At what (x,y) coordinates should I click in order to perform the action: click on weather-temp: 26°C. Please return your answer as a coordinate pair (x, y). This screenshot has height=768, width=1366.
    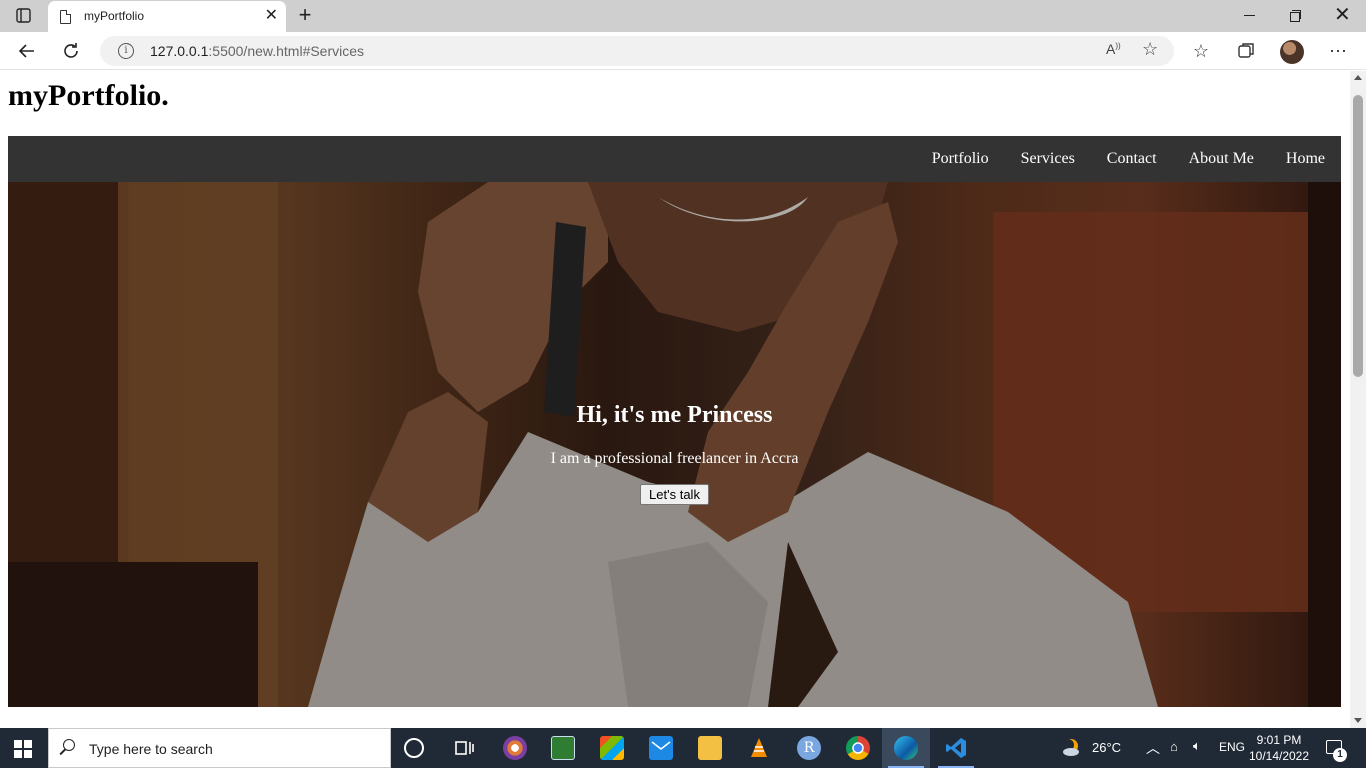
    Looking at the image, I should click on (1106, 747).